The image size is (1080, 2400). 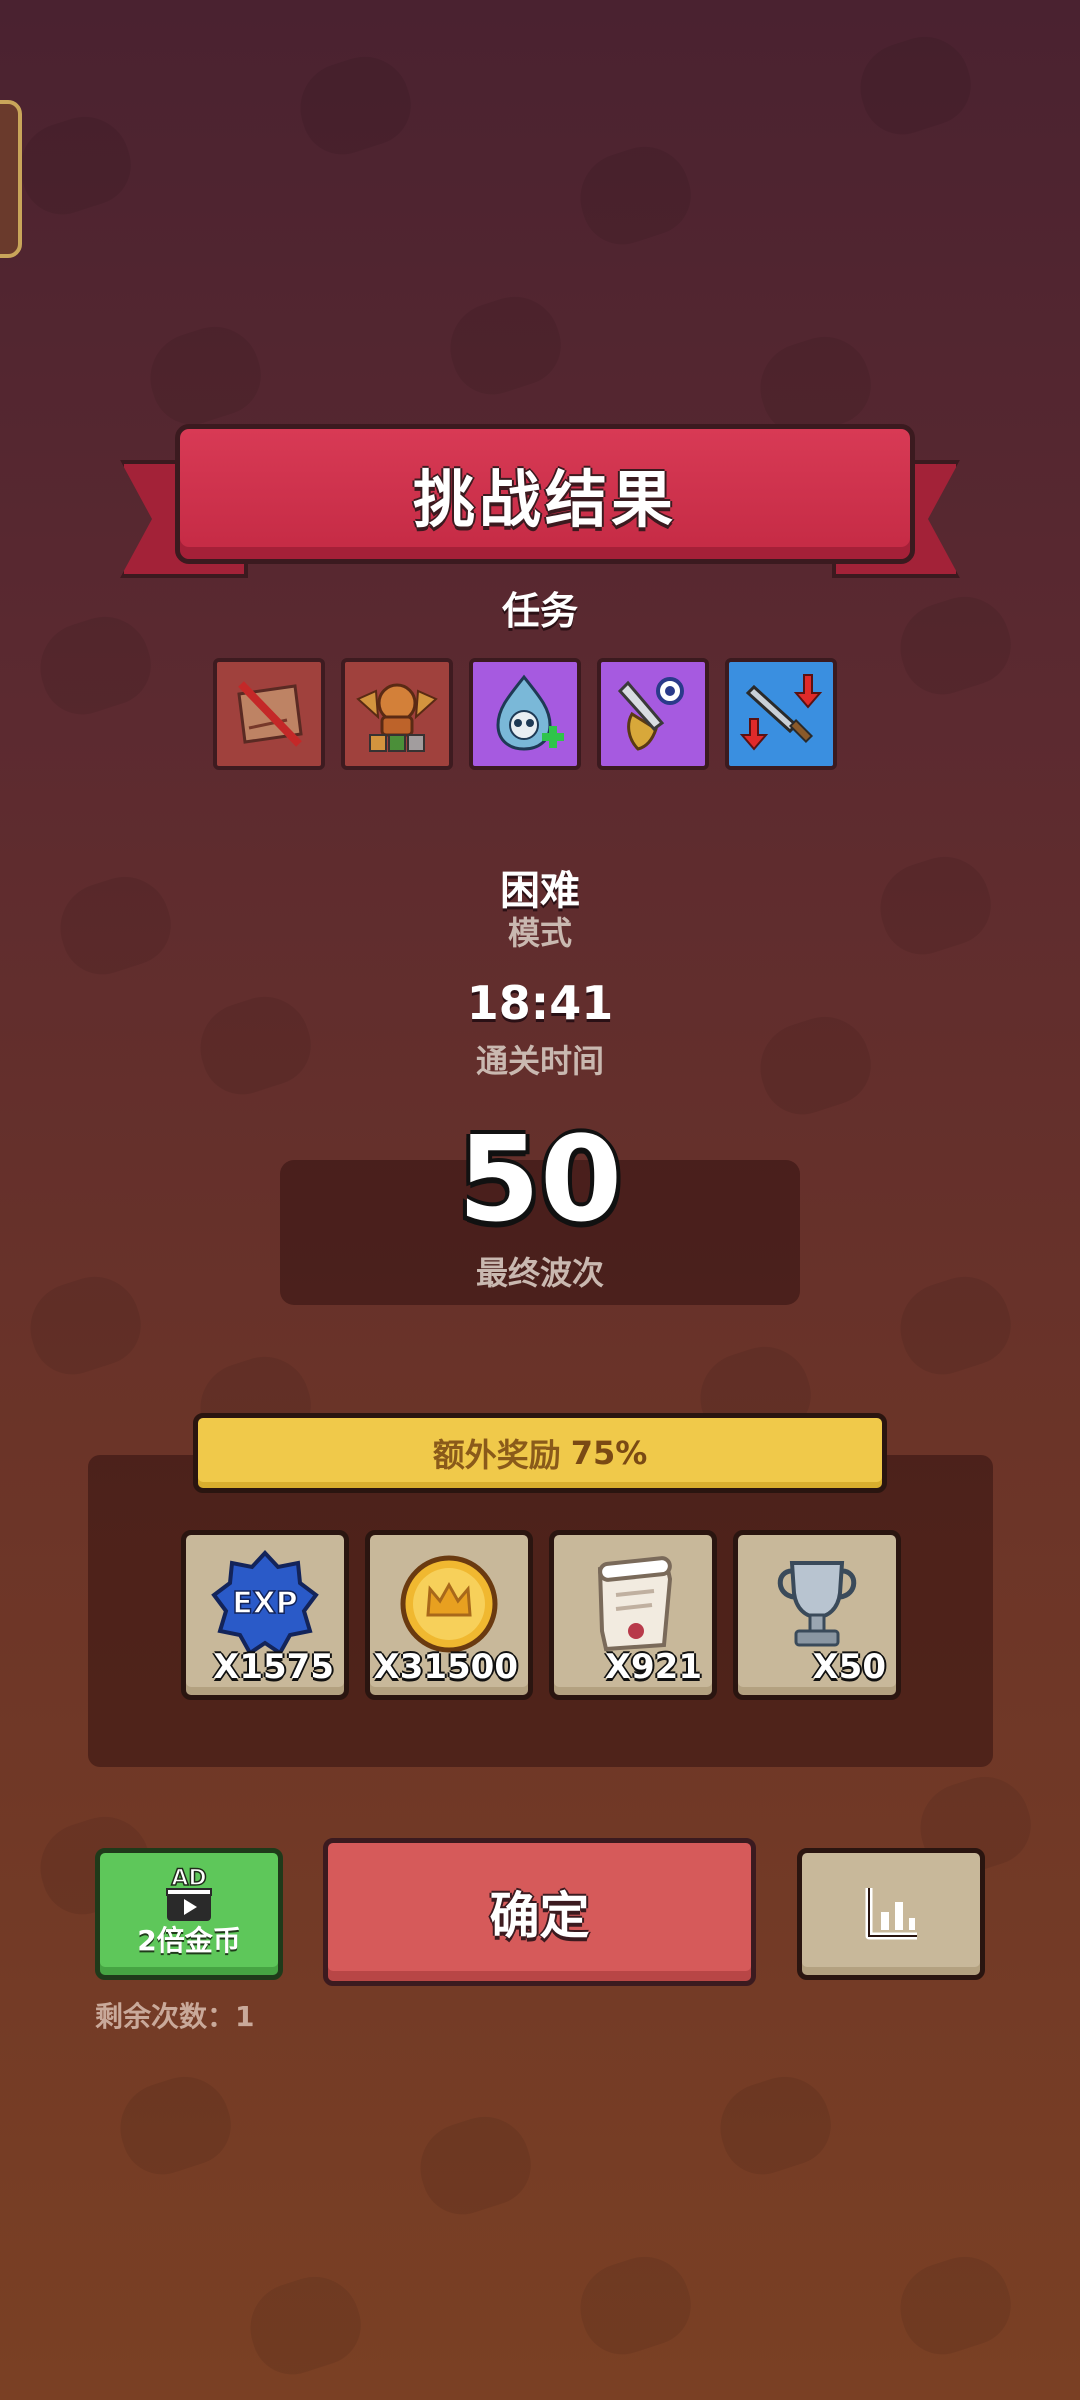 What do you see at coordinates (539, 1273) in the screenshot?
I see `final-wave-label: 最终波次` at bounding box center [539, 1273].